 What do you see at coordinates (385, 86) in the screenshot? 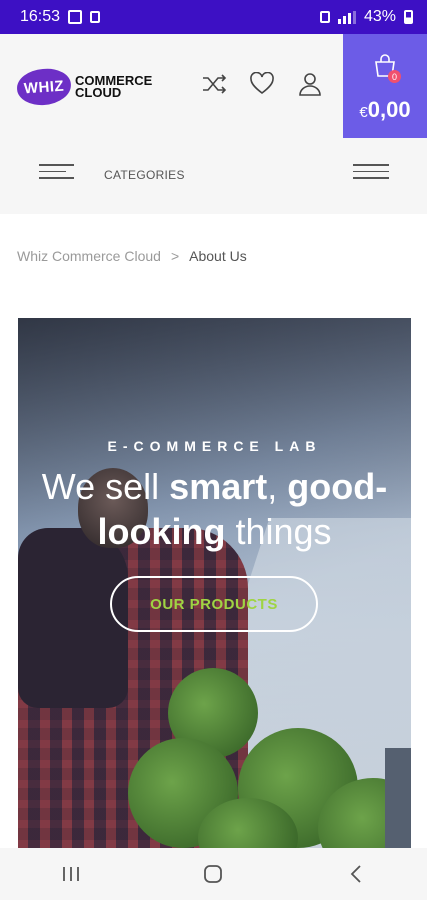
I see `cart-button: 0 €0,00` at bounding box center [385, 86].